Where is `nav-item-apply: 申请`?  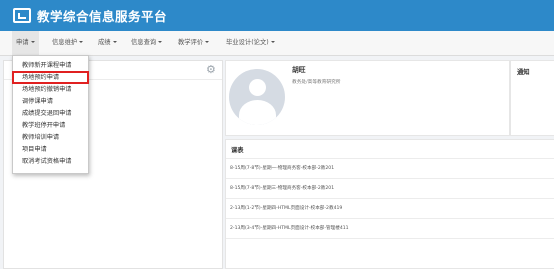 nav-item-apply: 申请 is located at coordinates (25, 43).